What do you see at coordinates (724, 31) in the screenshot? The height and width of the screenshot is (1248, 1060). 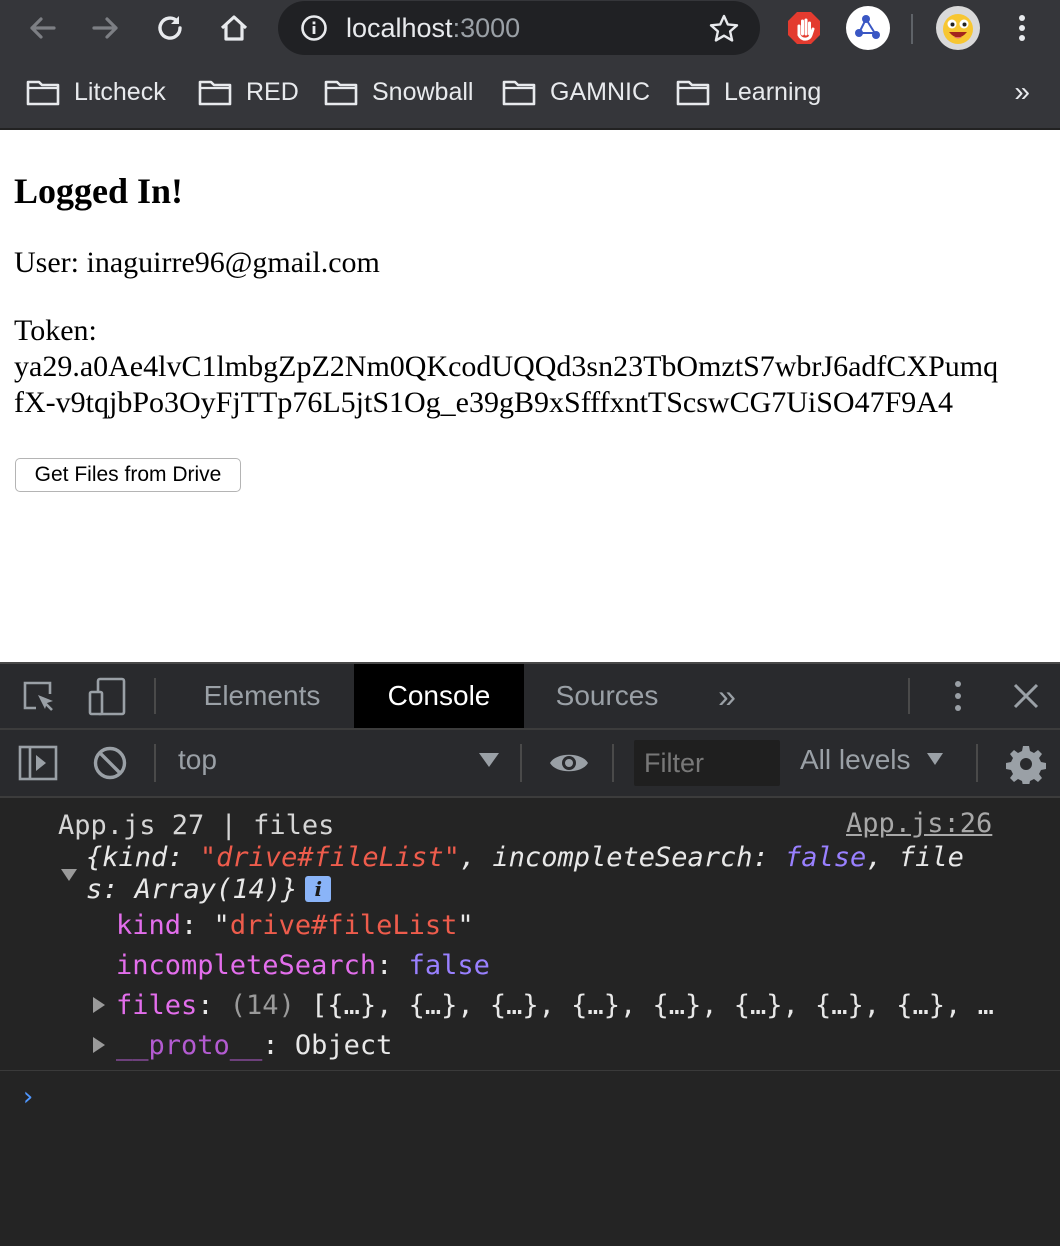 I see `star-icon` at bounding box center [724, 31].